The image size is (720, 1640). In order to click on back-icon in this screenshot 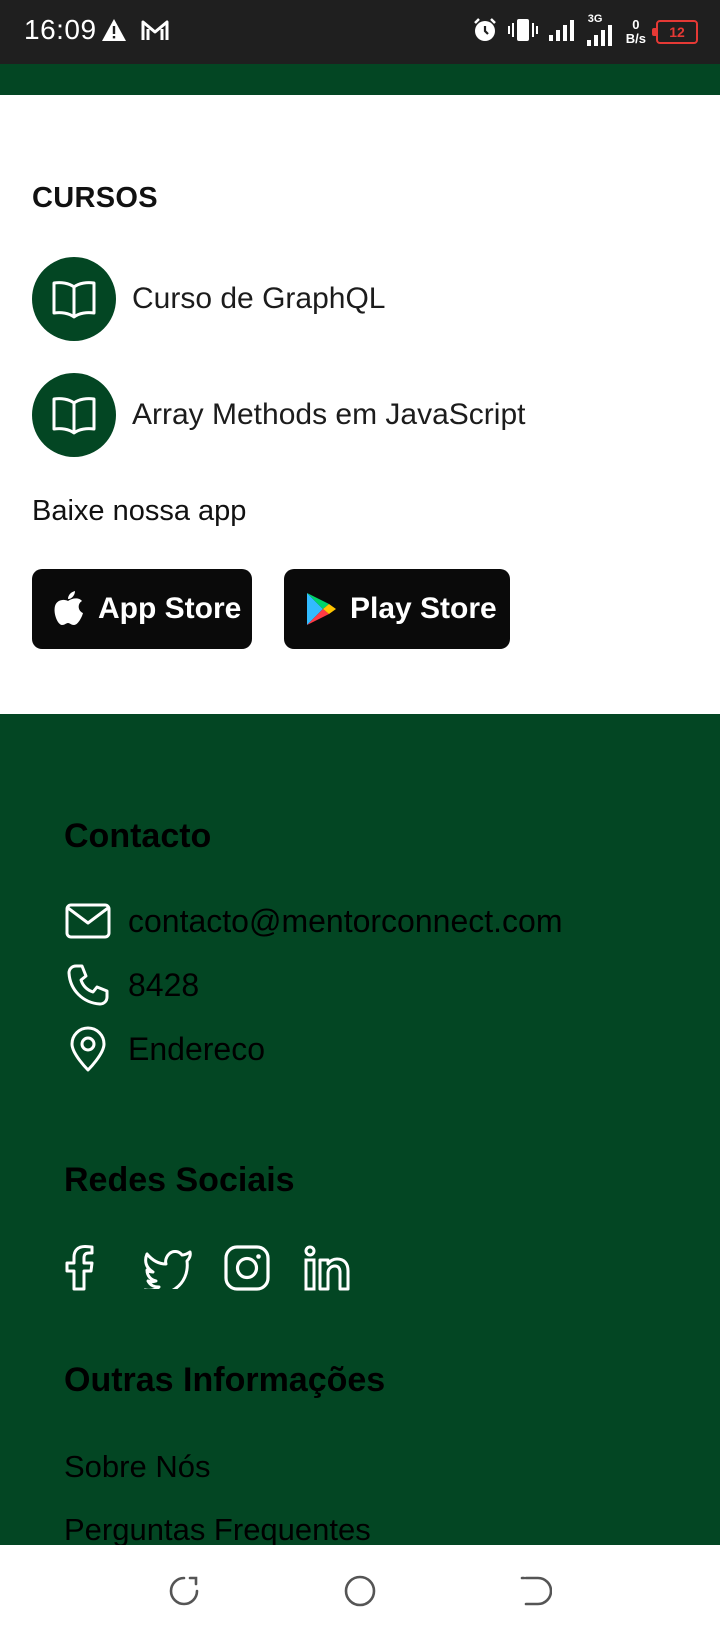, I will do `click(536, 1593)`.